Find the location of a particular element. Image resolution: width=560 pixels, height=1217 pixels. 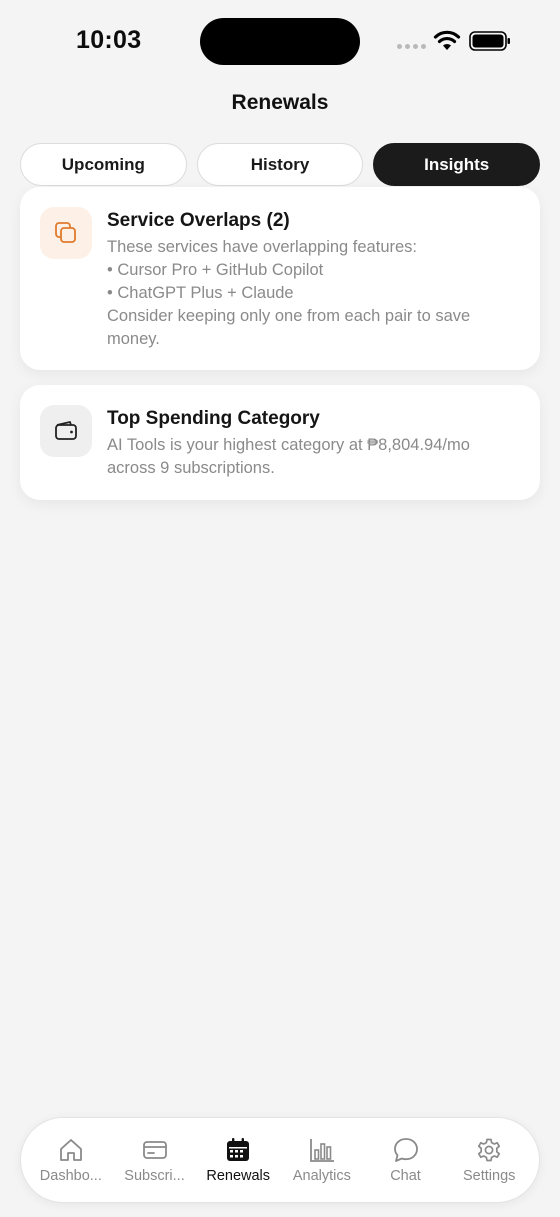

nav-item-analytics: Analytics is located at coordinates (322, 1160).